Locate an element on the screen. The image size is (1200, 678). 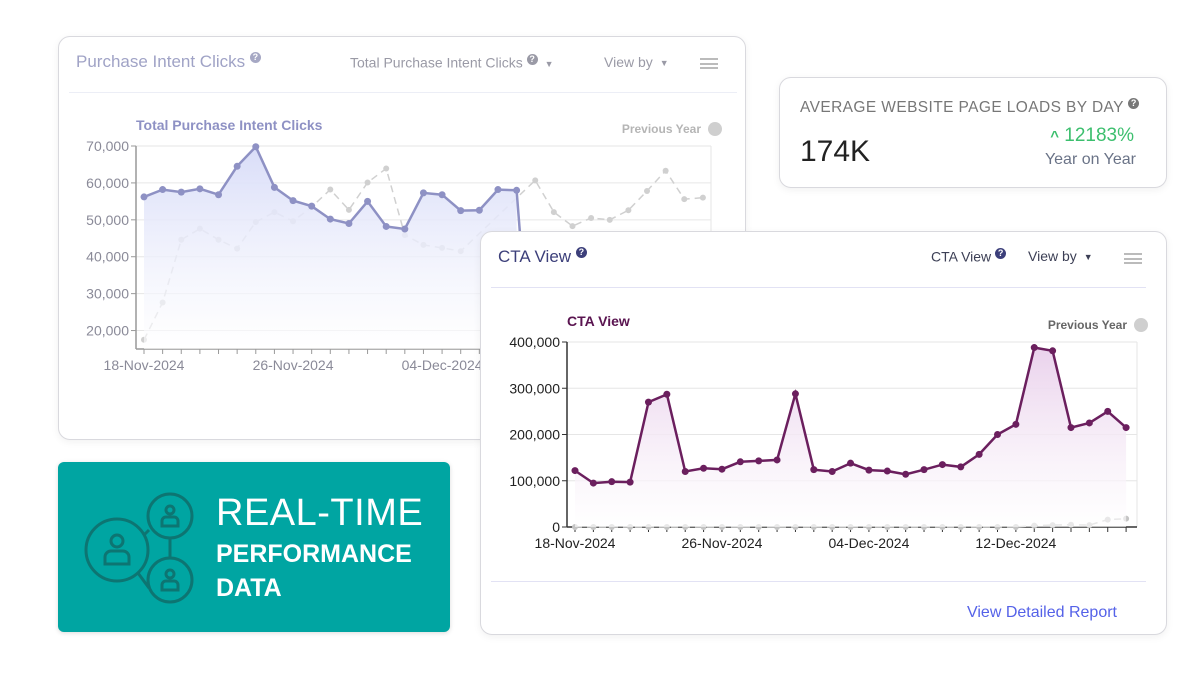
chart-title: Total Purchase Intent Clicks is located at coordinates (229, 125).